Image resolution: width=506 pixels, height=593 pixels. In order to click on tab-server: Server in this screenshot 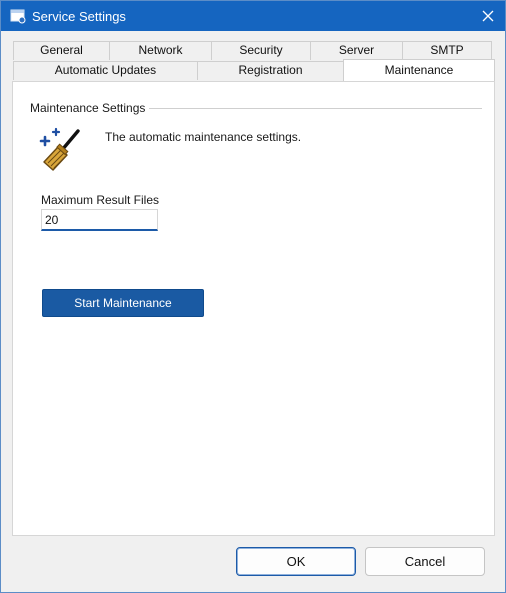, I will do `click(356, 50)`.